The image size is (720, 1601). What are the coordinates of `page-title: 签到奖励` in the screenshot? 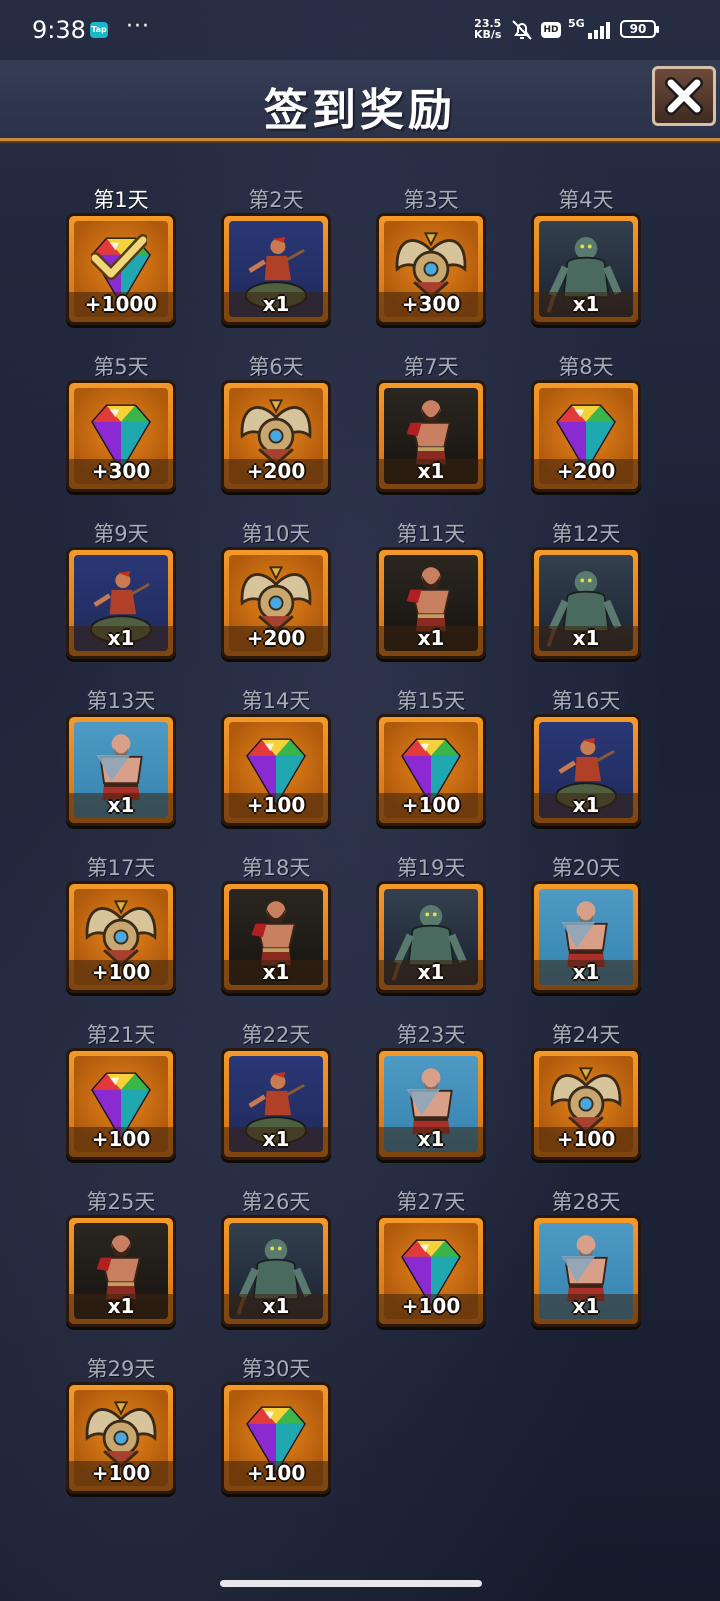 It's located at (360, 110).